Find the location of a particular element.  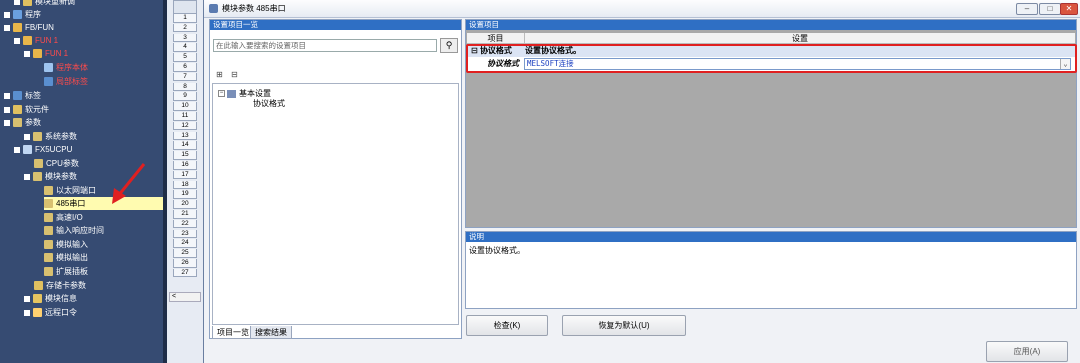

tree-item: 高速I/O is located at coordinates (63, 217).